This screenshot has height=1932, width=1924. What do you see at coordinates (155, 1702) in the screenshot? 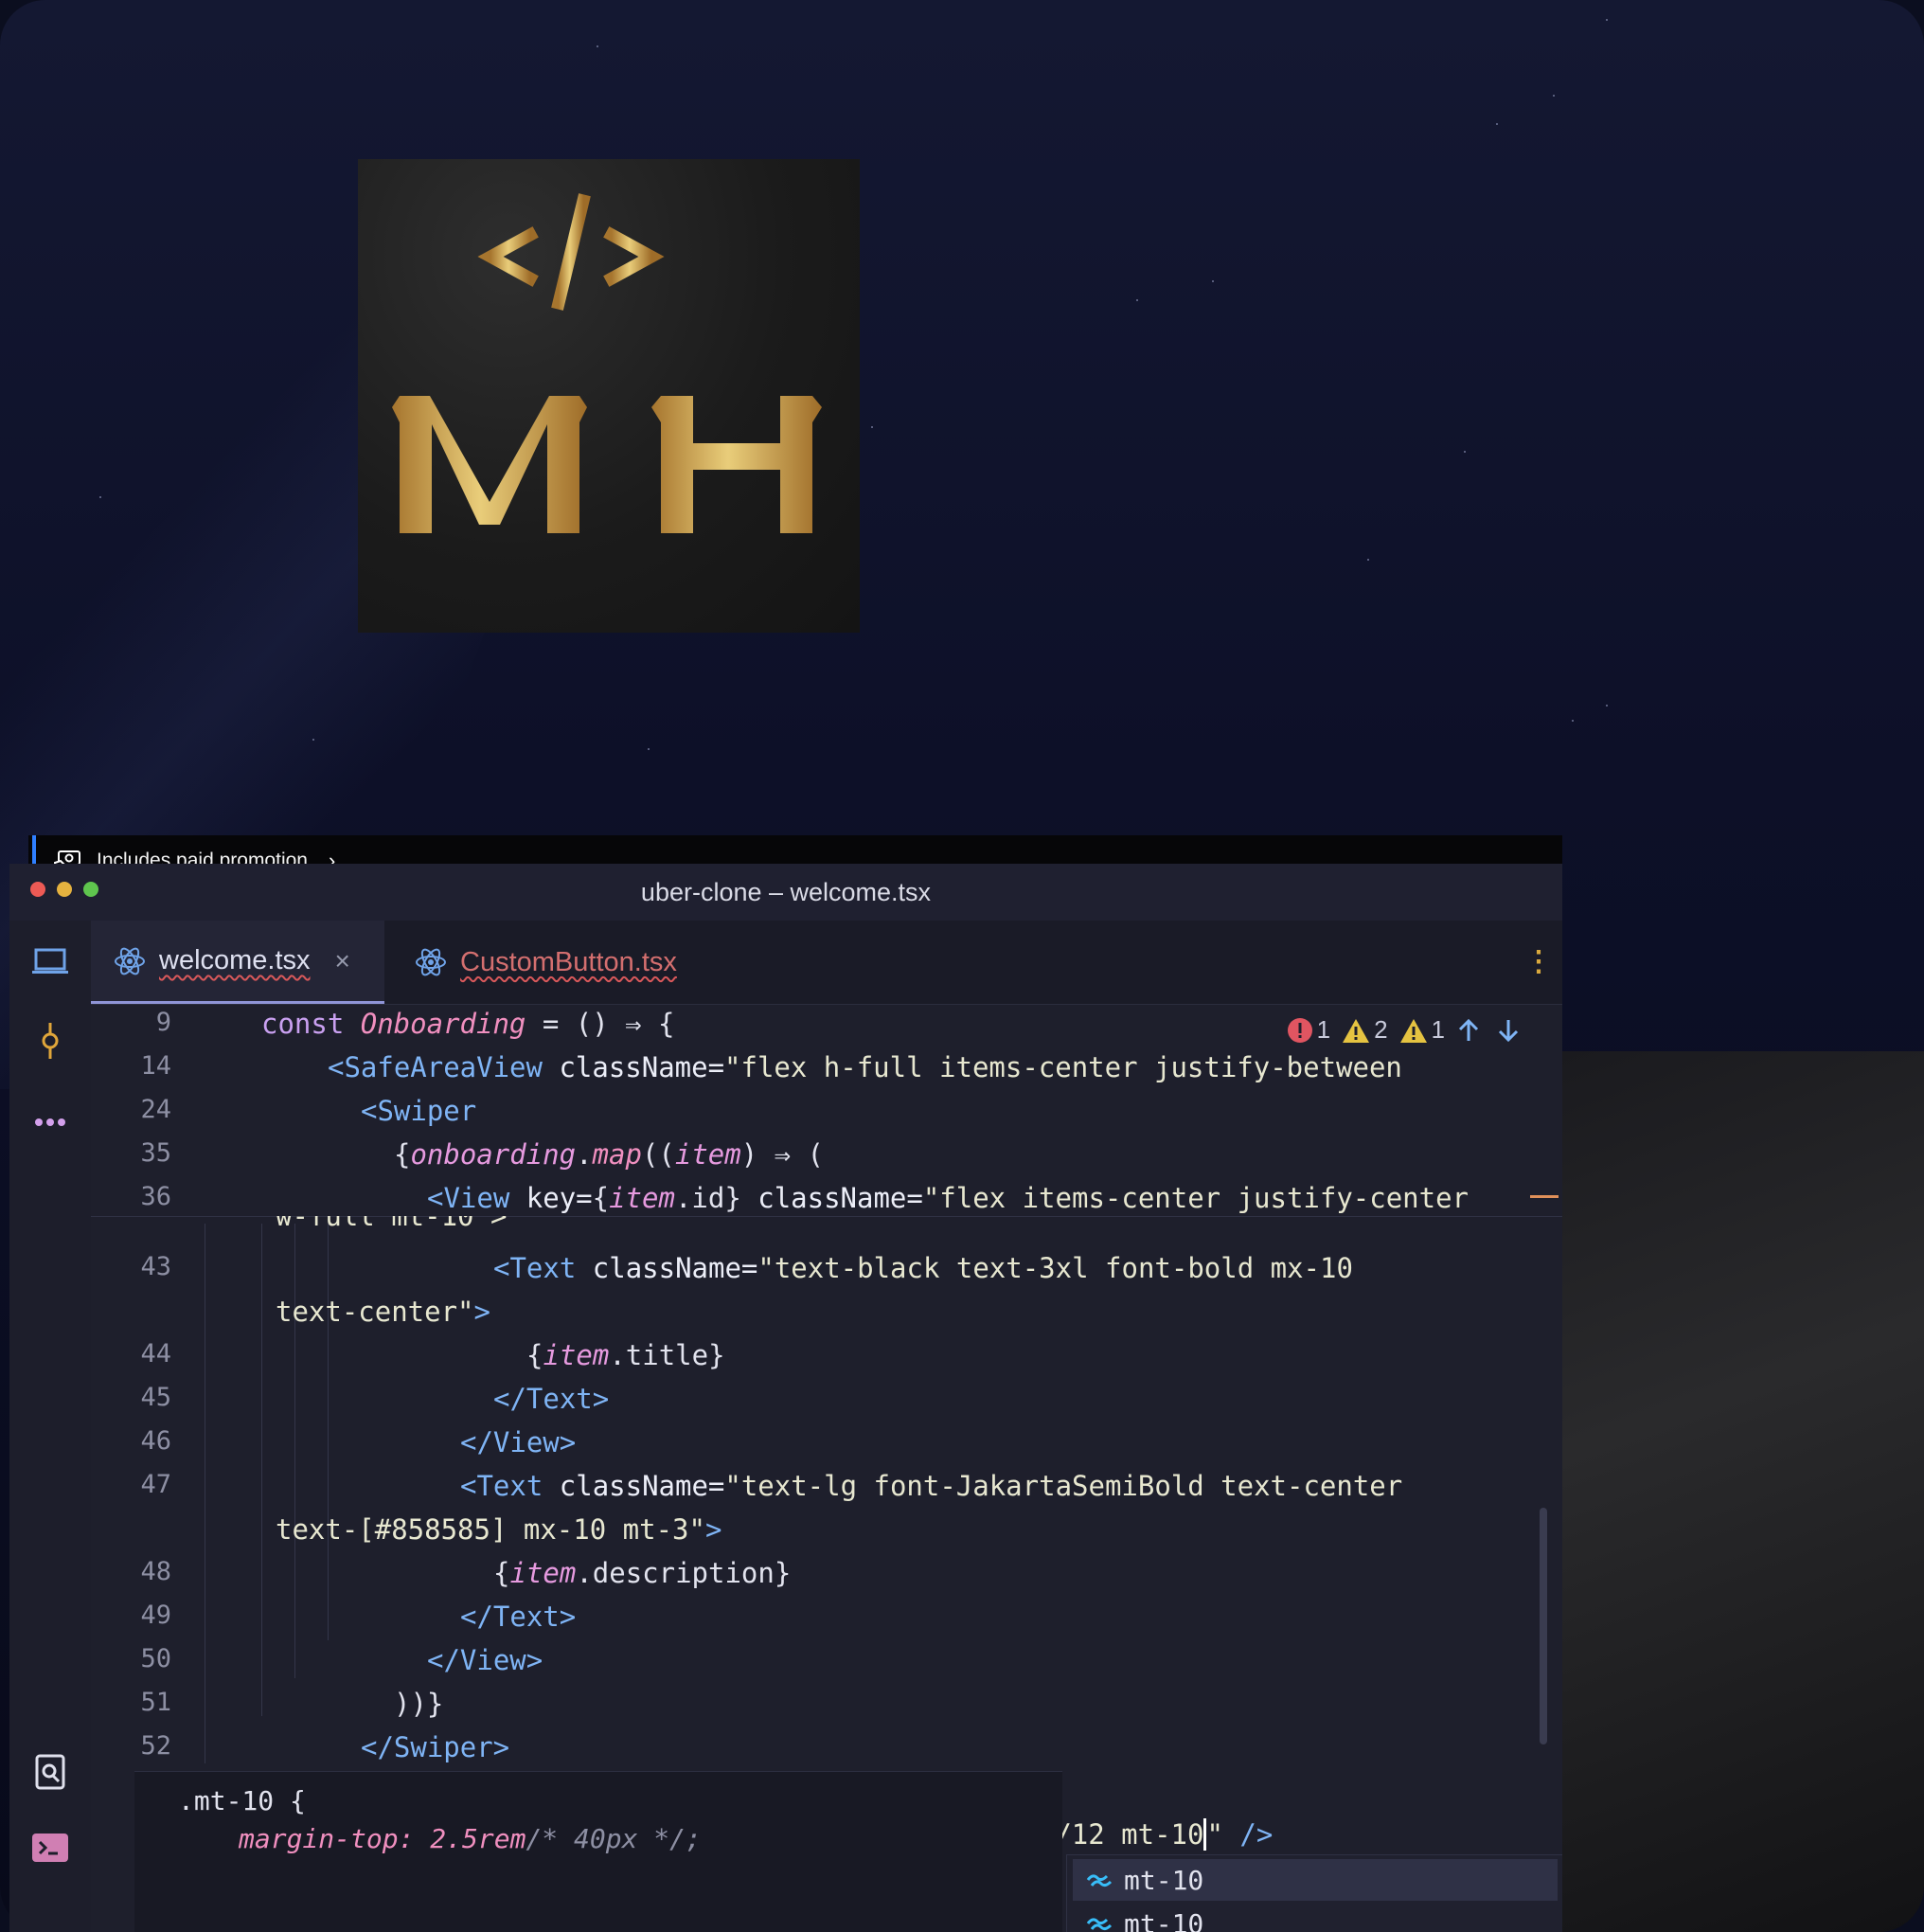
I see `line-number: 51` at bounding box center [155, 1702].